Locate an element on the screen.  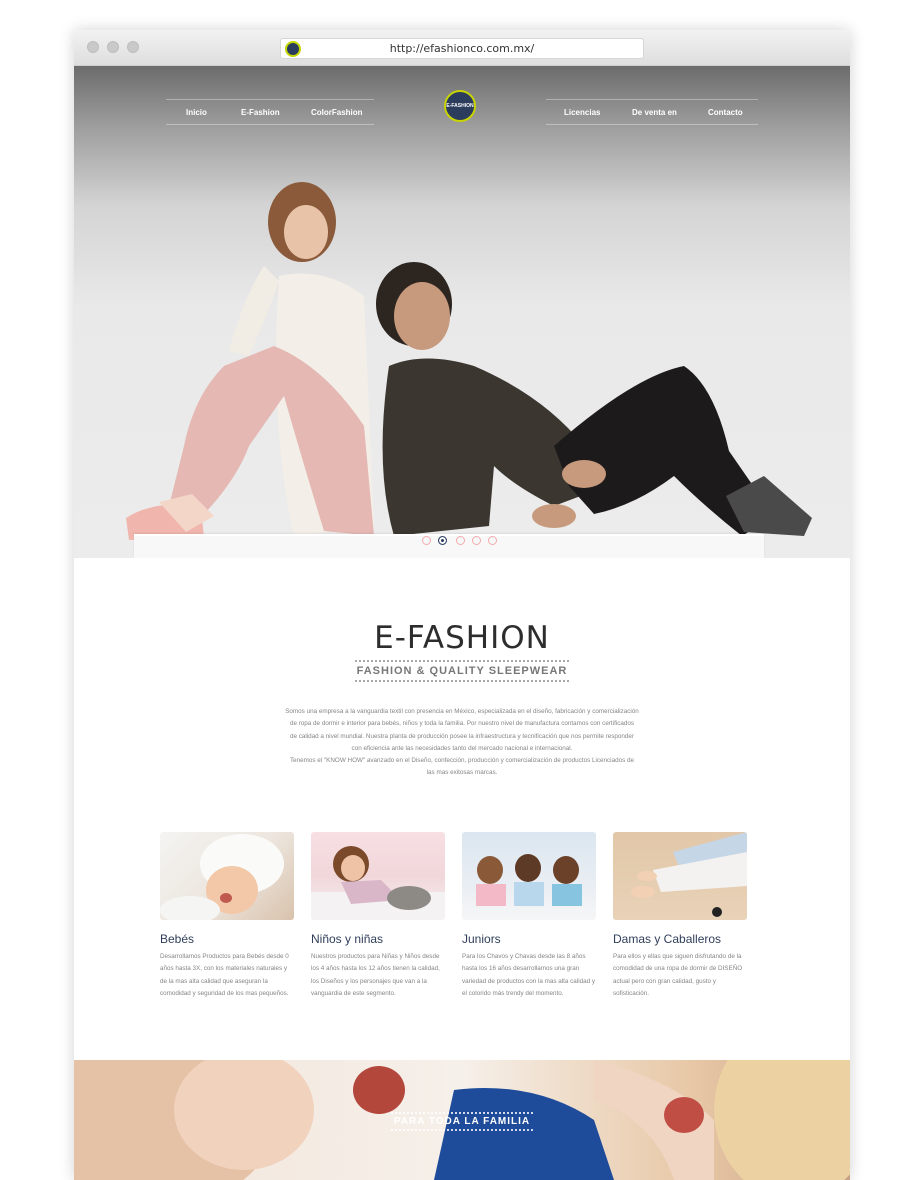
nav-contacto: Contacto is located at coordinates (725, 112).